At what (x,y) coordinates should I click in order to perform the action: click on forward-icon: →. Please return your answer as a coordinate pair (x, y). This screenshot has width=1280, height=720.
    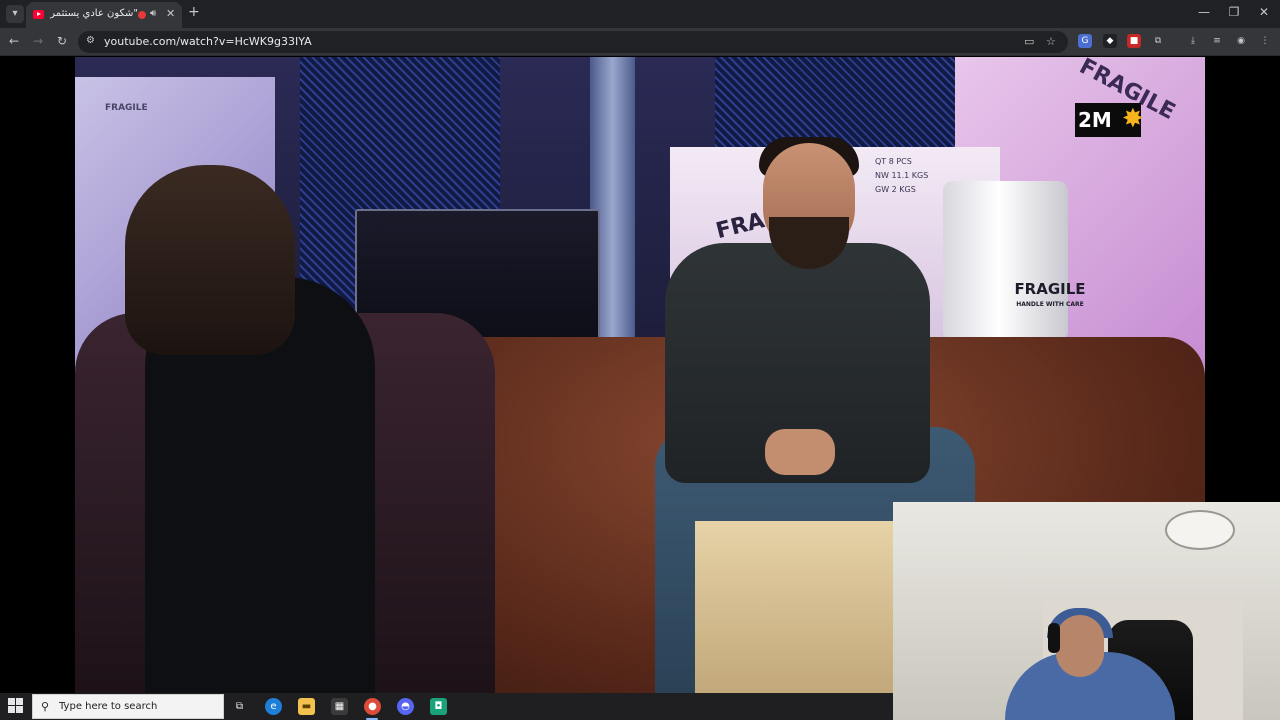
    Looking at the image, I should click on (38, 41).